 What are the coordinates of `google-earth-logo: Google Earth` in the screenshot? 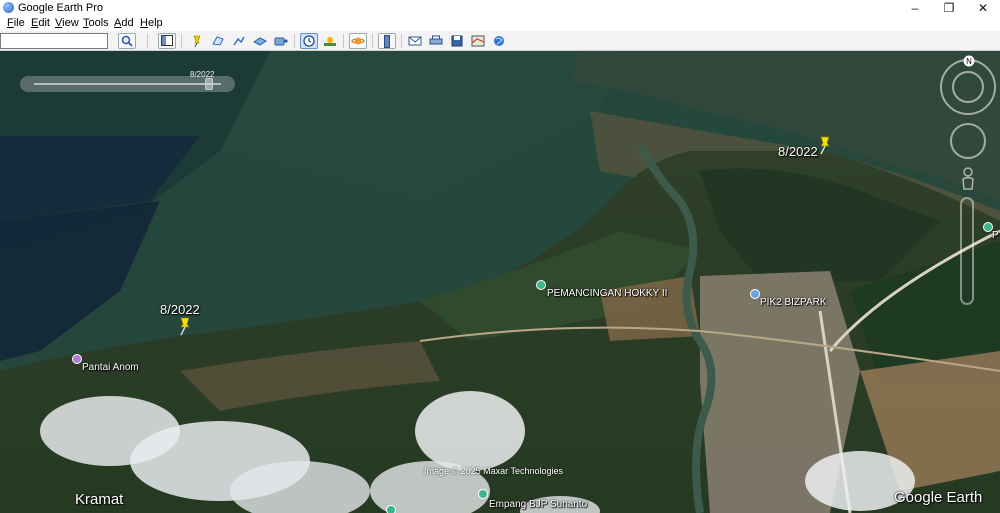 It's located at (938, 497).